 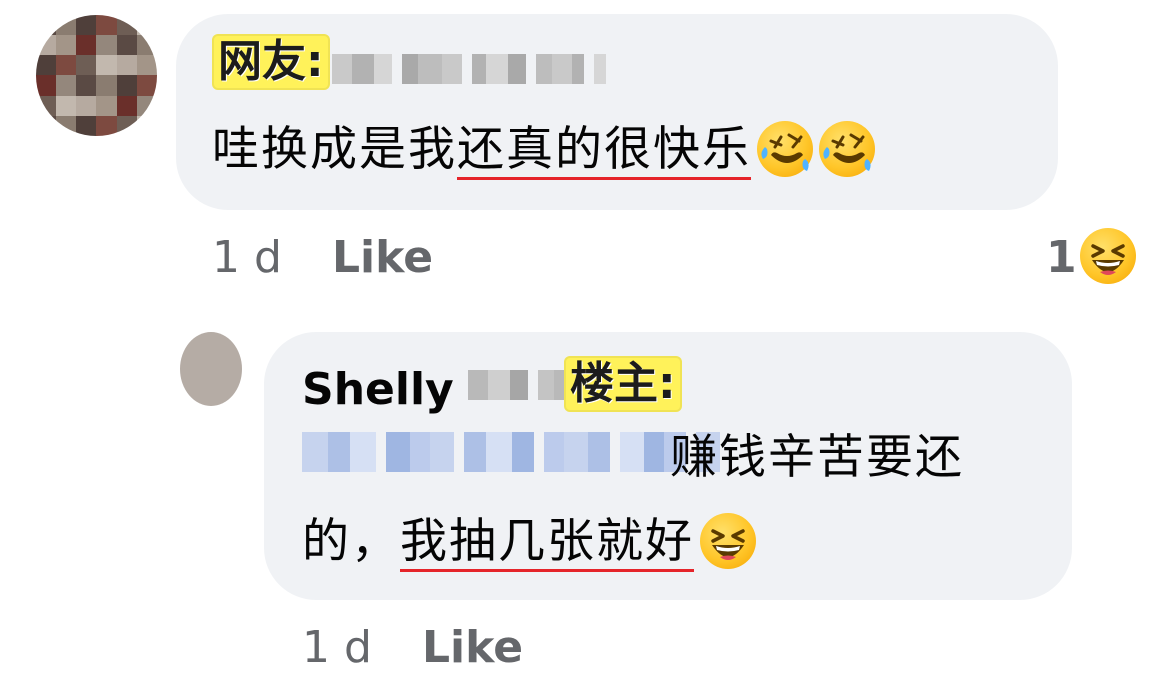 What do you see at coordinates (382, 258) in the screenshot?
I see `like-button: Like` at bounding box center [382, 258].